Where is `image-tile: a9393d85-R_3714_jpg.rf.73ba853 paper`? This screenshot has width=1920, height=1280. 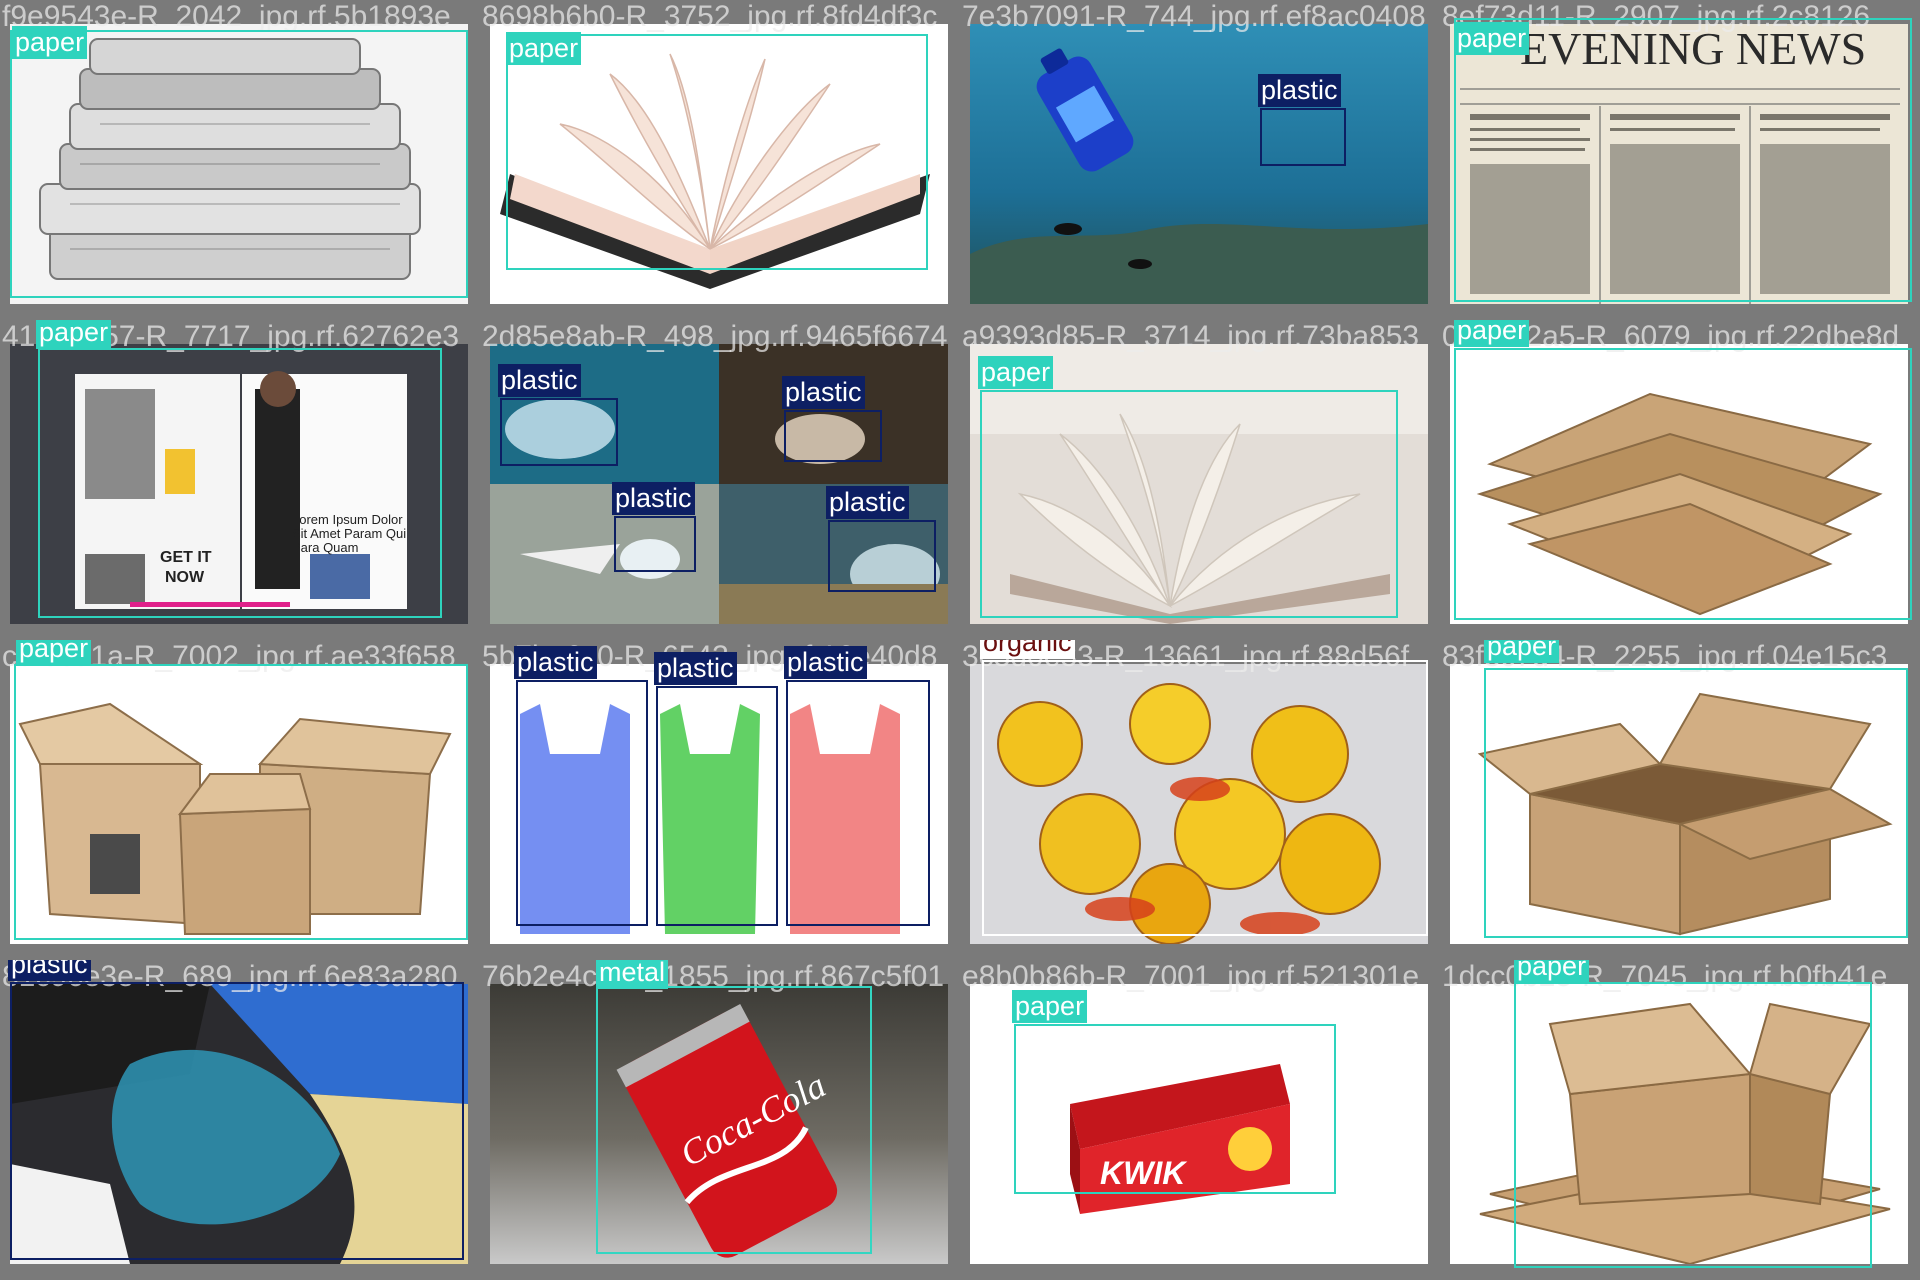 image-tile: a9393d85-R_3714_jpg.rf.73ba853 paper is located at coordinates (1200, 480).